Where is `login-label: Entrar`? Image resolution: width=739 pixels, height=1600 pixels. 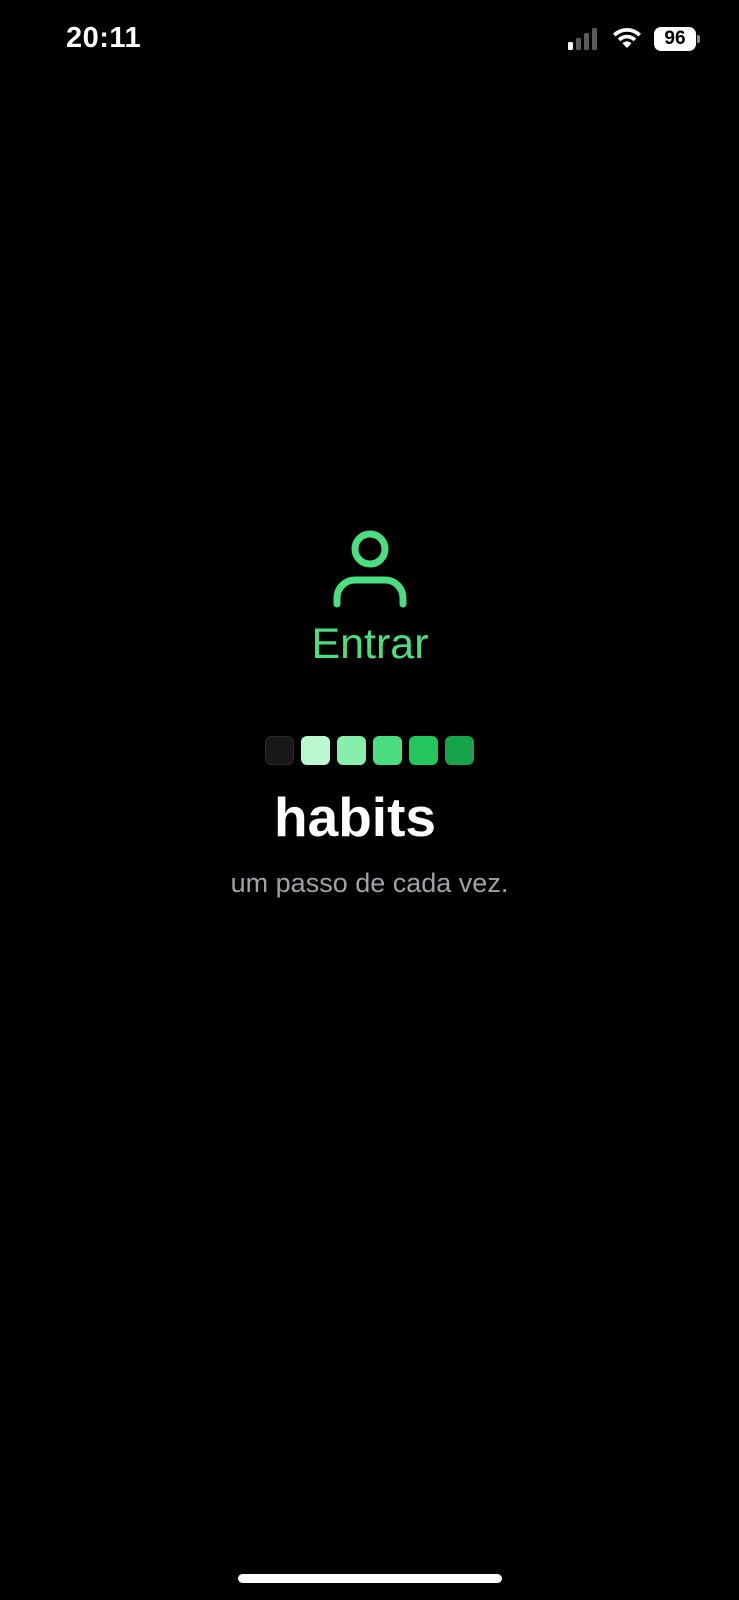
login-label: Entrar is located at coordinates (370, 644).